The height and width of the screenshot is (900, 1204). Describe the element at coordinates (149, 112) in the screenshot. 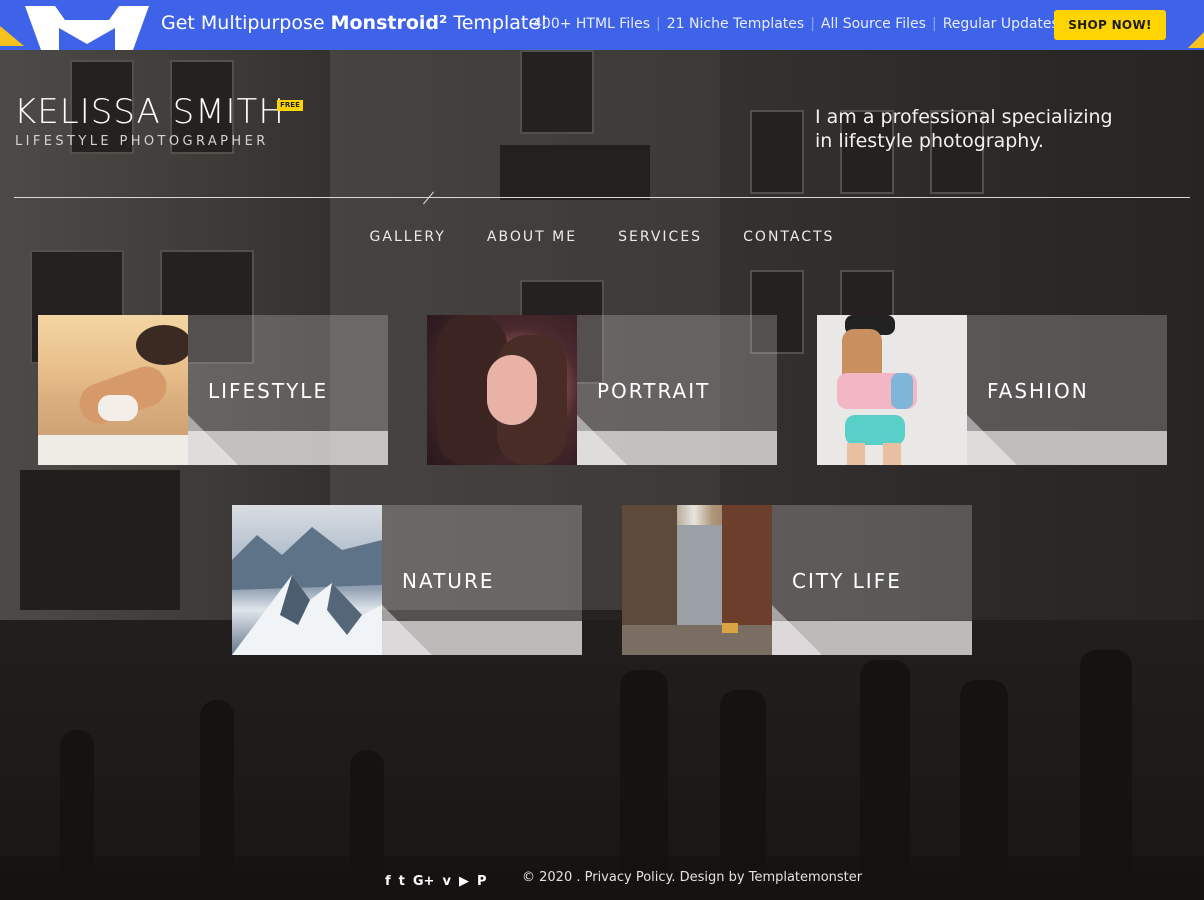

I see `site-logo-name: KELISSA SMITH` at that location.